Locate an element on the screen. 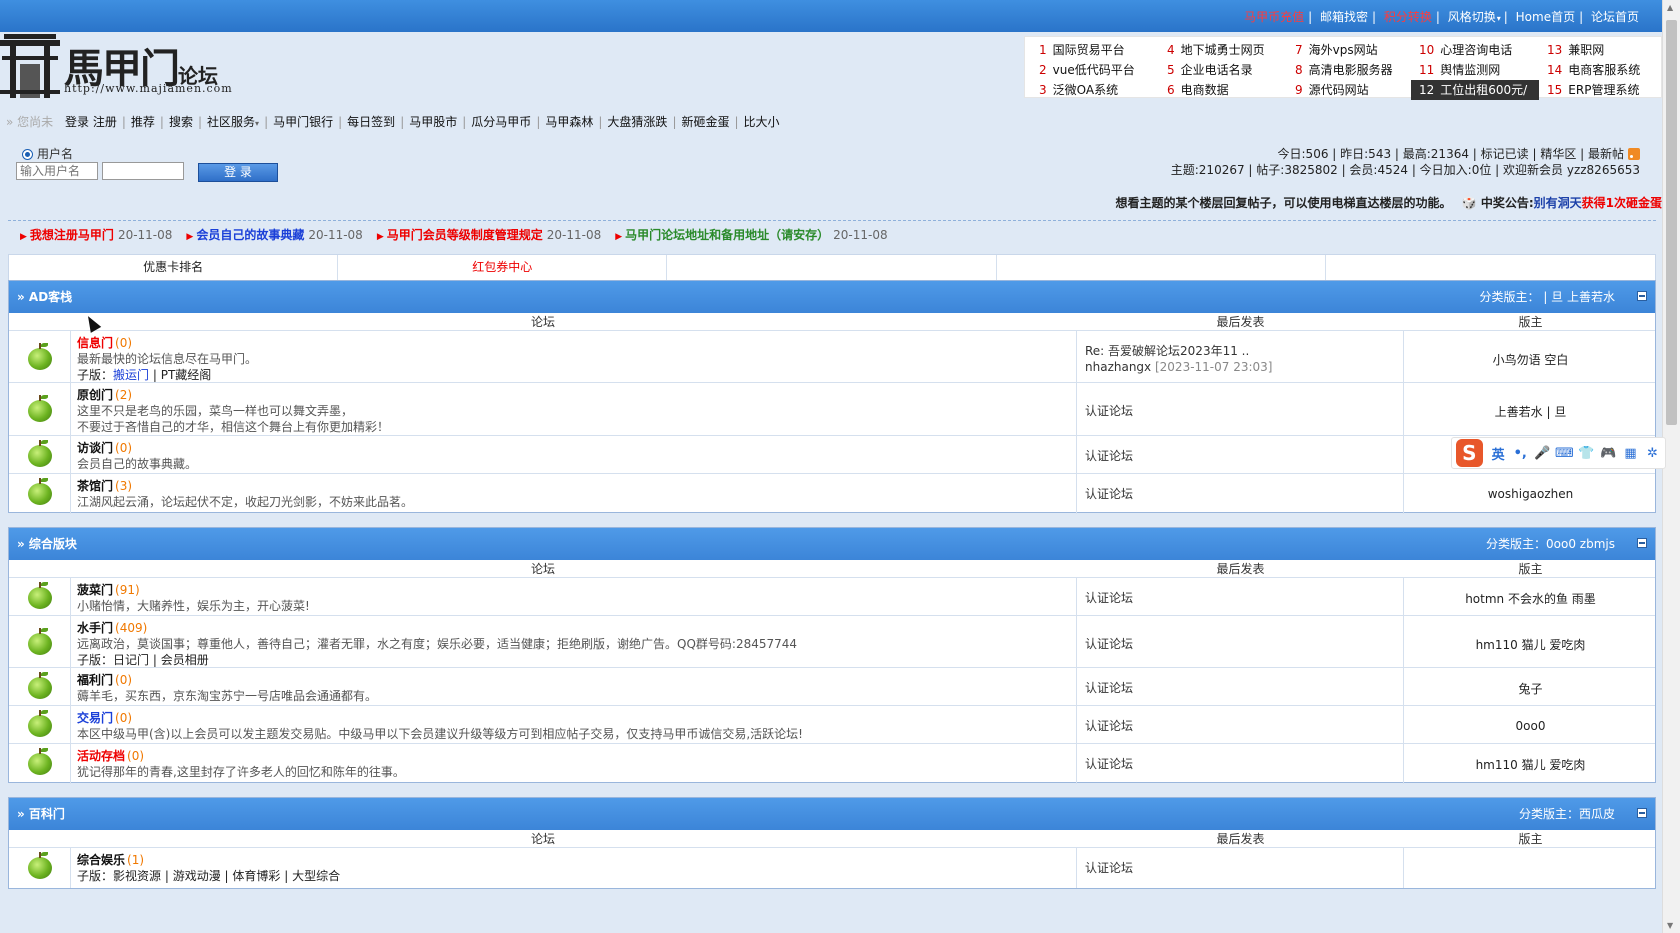 The width and height of the screenshot is (1680, 933). subforum-link: 影视资源 is located at coordinates (137, 876).